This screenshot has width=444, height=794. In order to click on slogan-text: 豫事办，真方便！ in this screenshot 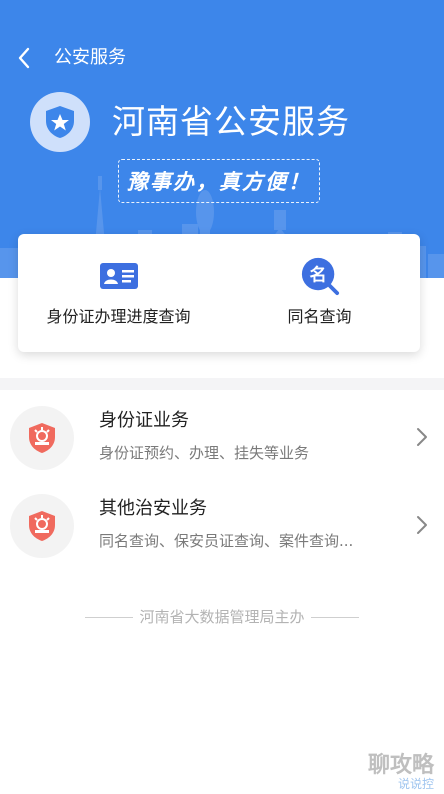, I will do `click(219, 182)`.